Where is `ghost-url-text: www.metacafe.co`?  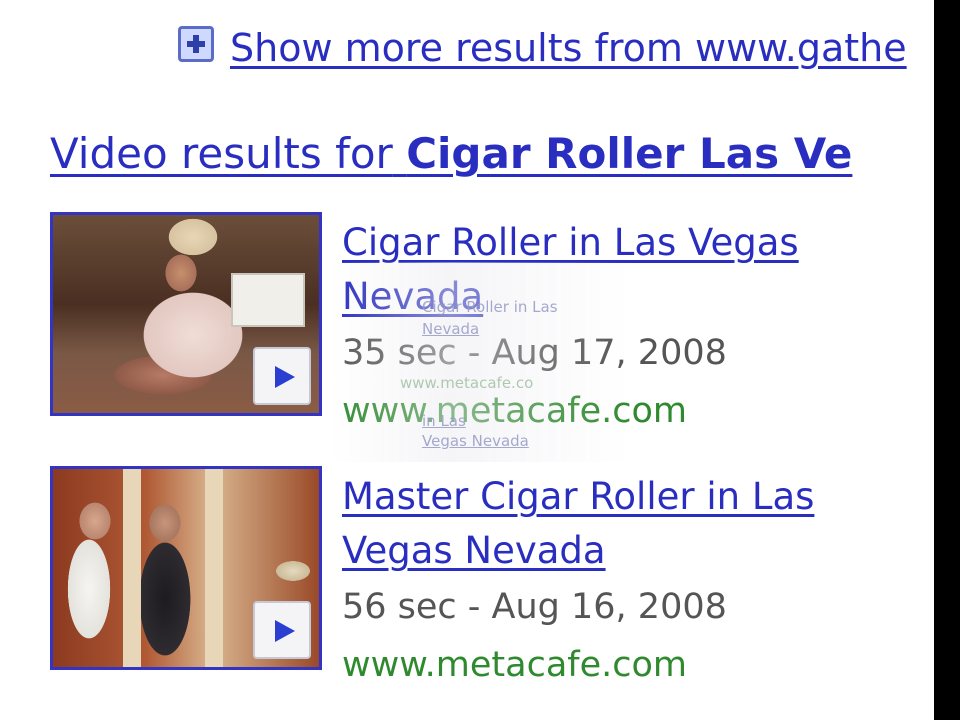 ghost-url-text: www.metacafe.co is located at coordinates (467, 383).